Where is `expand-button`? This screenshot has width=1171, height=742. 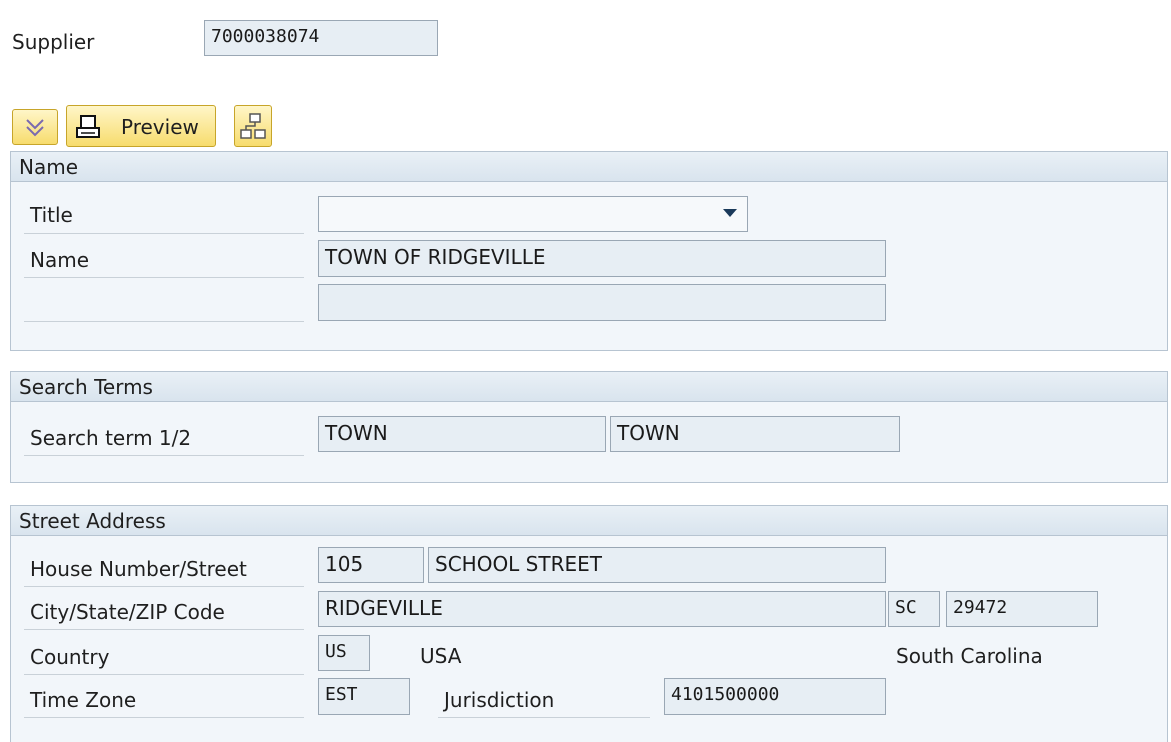
expand-button is located at coordinates (35, 127).